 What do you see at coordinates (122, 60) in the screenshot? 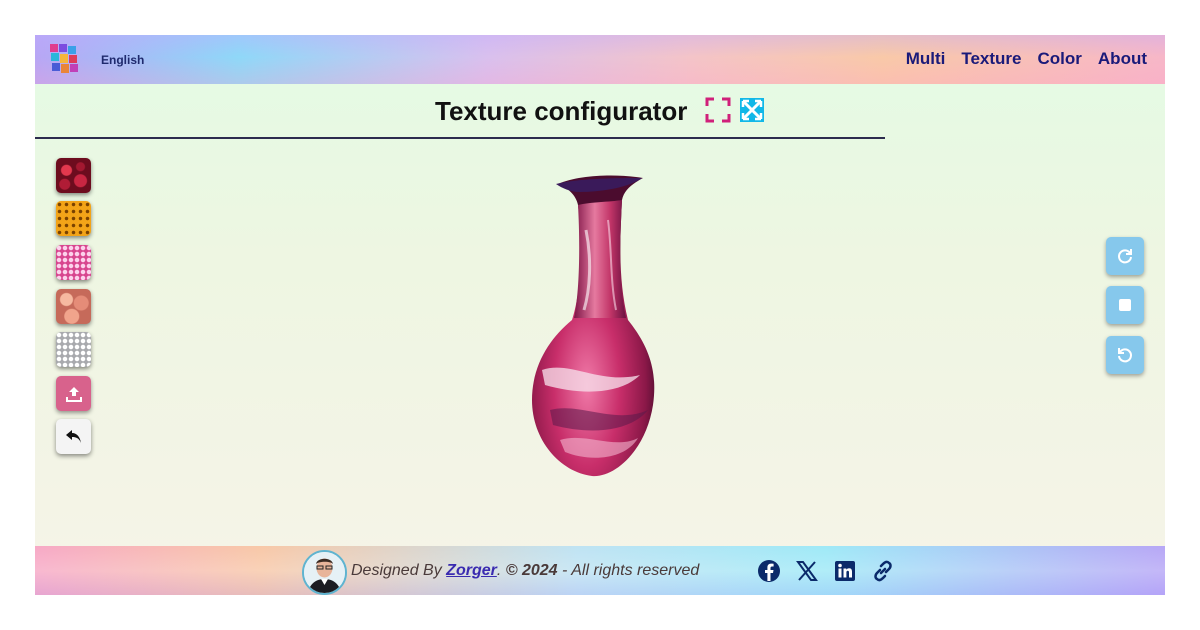
I see `language-selector: English` at bounding box center [122, 60].